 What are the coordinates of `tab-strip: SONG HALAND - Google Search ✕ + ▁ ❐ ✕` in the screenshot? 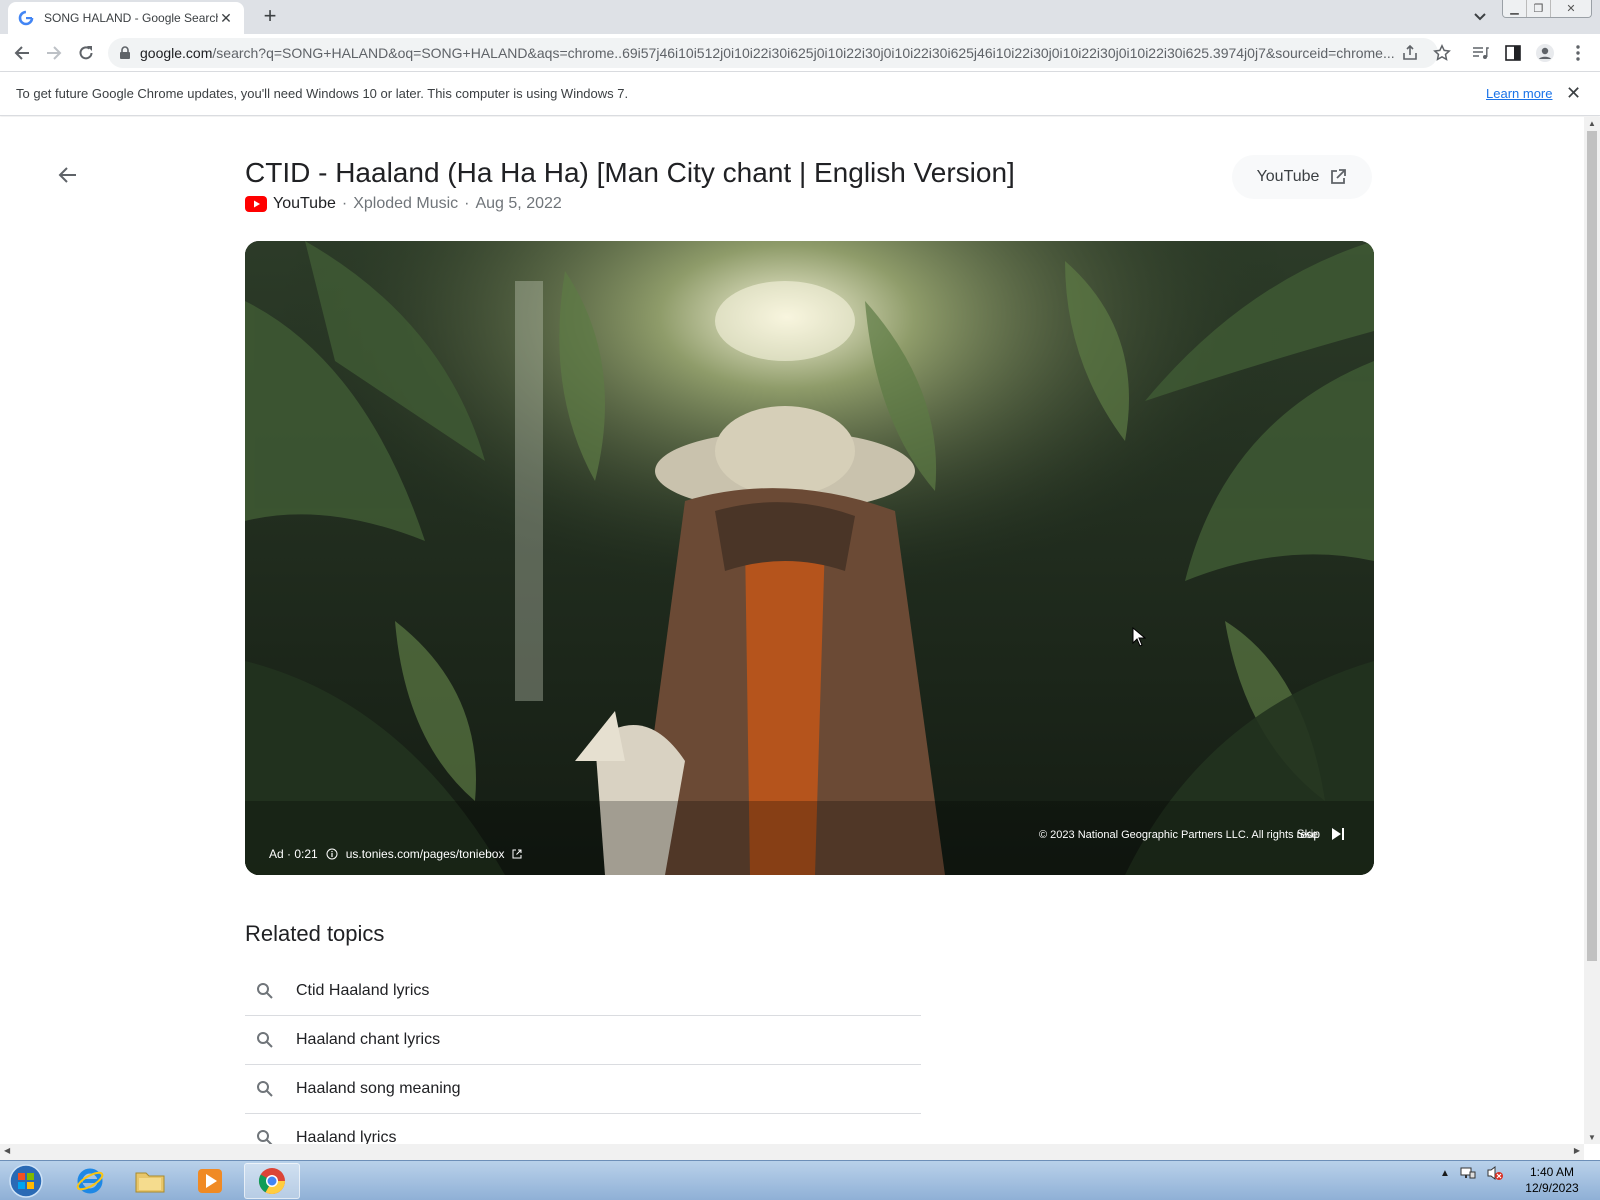 It's located at (800, 17).